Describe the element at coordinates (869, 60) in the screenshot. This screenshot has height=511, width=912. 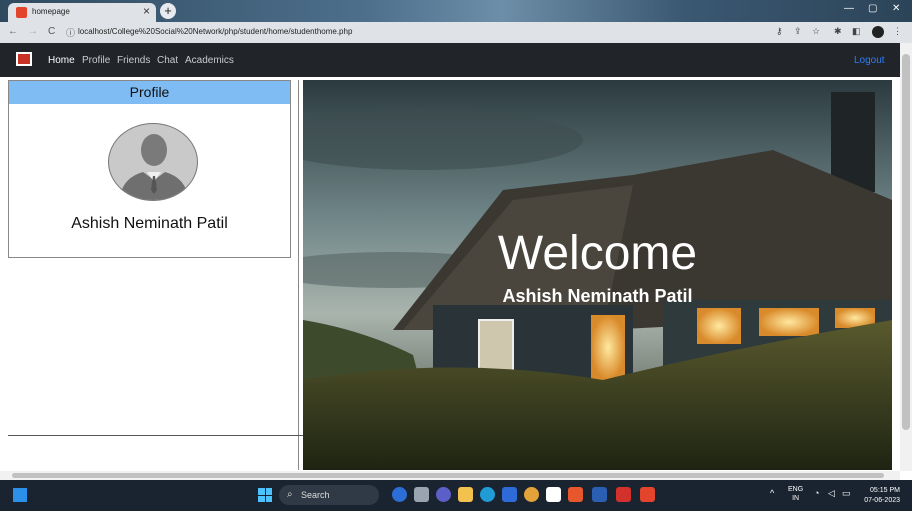
I see `logout-link: Logout` at that location.